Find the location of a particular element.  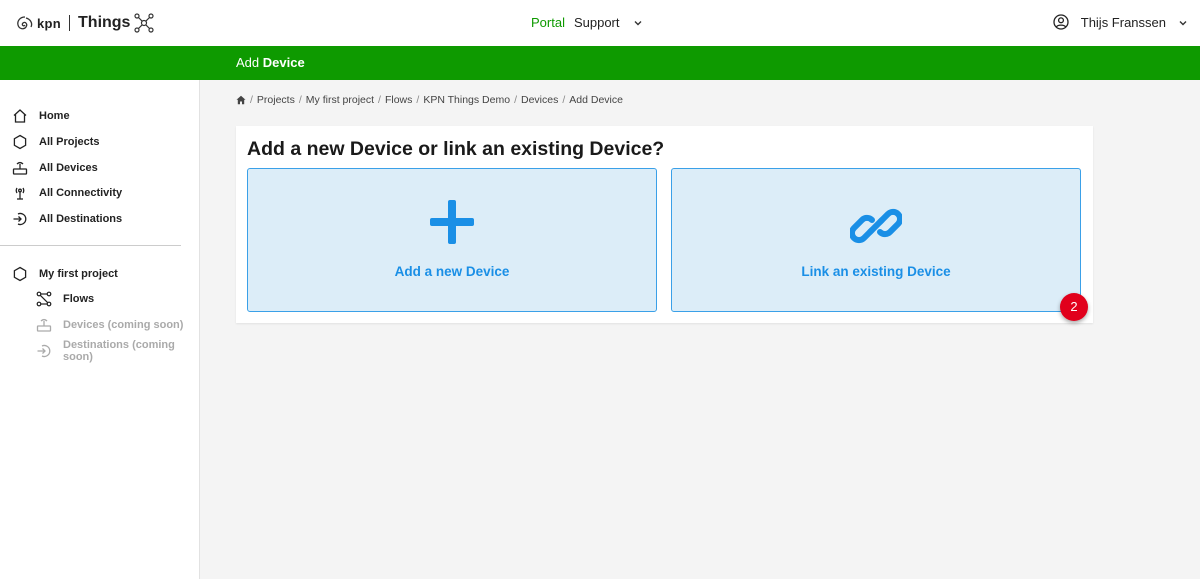

link-existing-device-button: Link an existing Device is located at coordinates (876, 240).